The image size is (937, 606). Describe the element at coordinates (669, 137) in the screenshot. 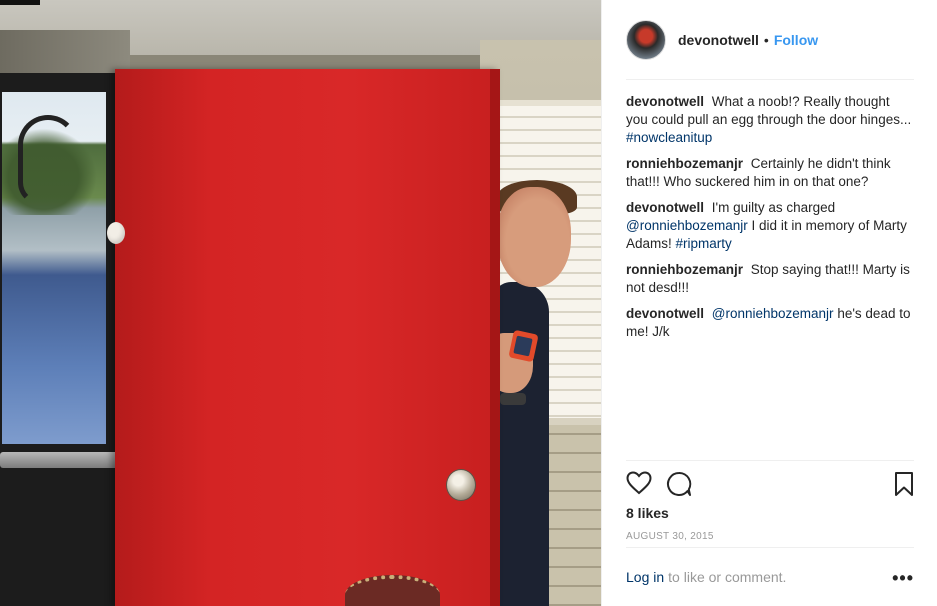

I see `hashtag-link: #nowcleanitup` at that location.